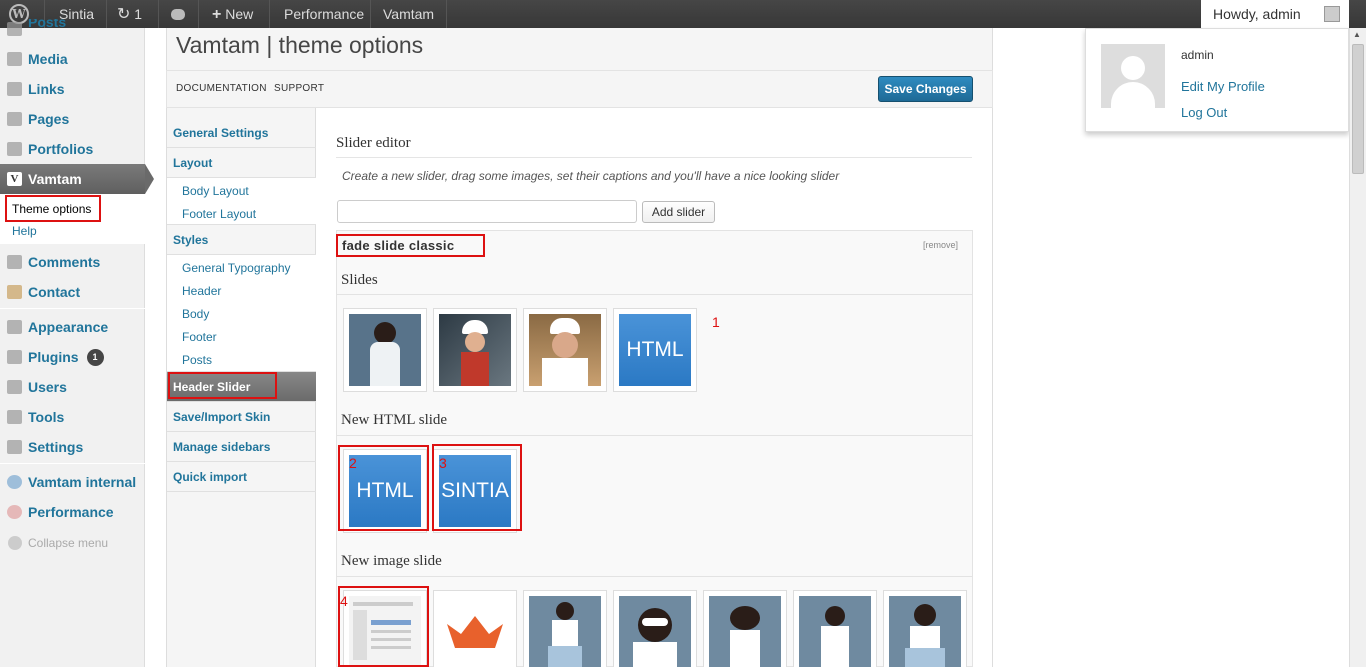 The width and height of the screenshot is (1366, 667). I want to click on contact-icon, so click(14, 292).